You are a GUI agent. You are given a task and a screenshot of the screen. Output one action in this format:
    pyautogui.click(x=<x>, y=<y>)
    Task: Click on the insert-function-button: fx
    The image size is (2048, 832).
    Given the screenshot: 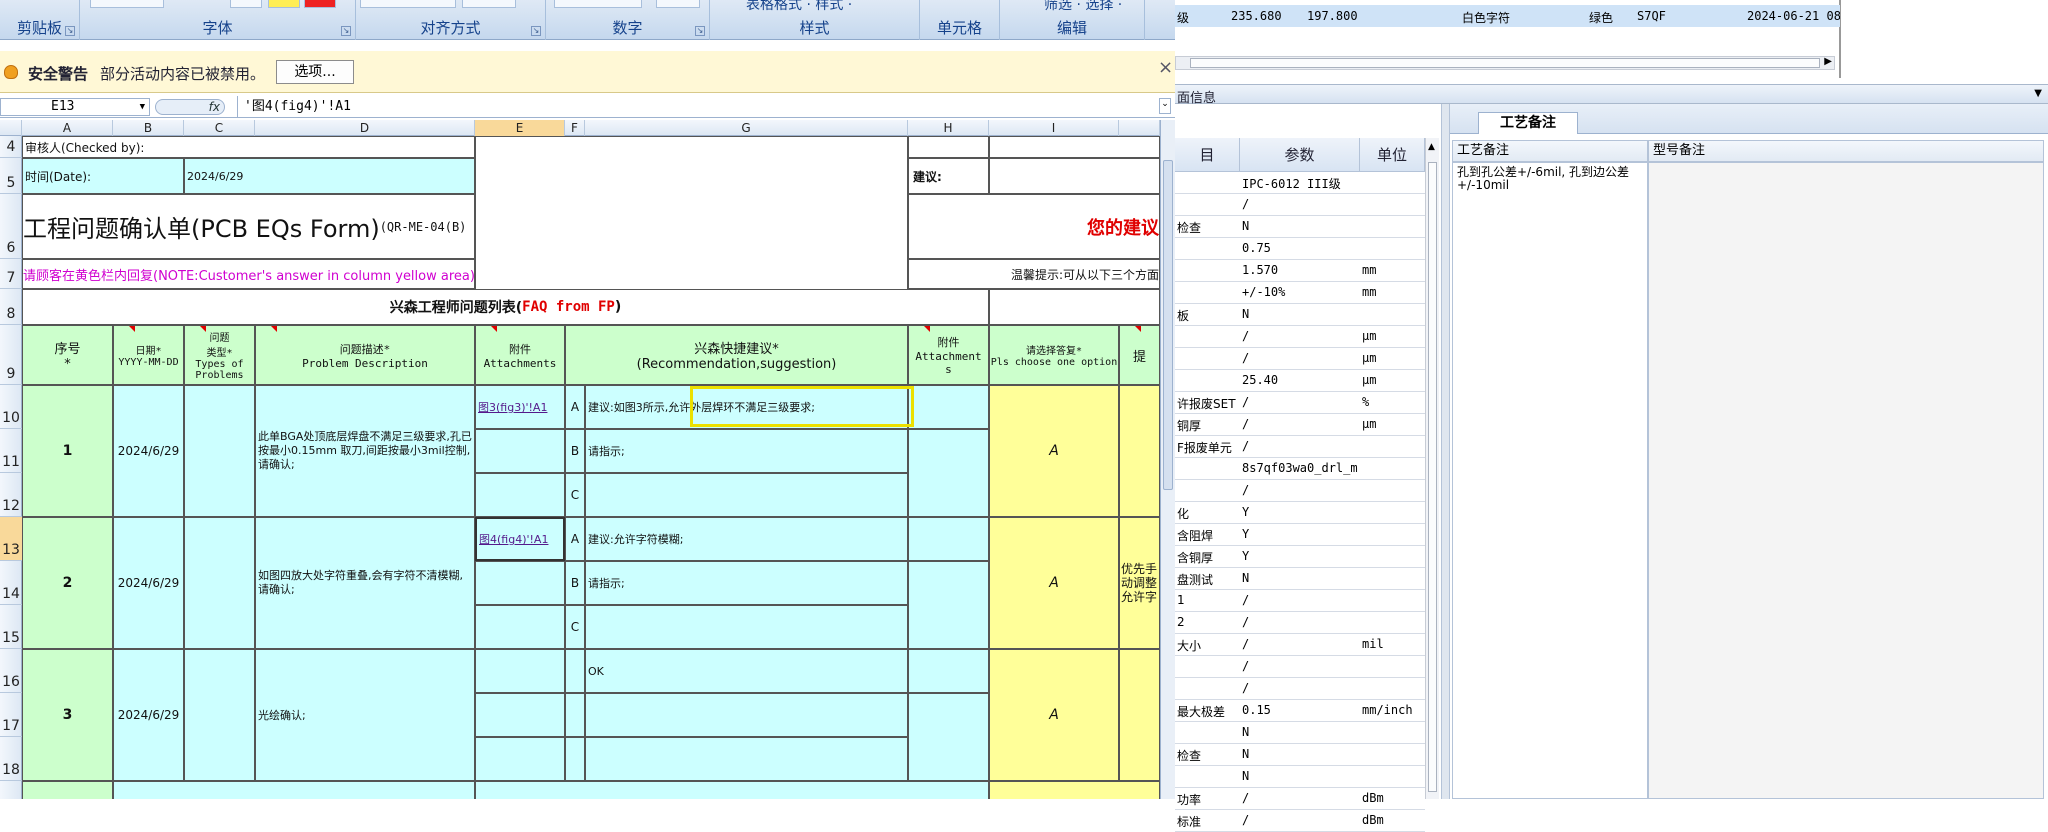 What is the action you would take?
    pyautogui.click(x=190, y=107)
    